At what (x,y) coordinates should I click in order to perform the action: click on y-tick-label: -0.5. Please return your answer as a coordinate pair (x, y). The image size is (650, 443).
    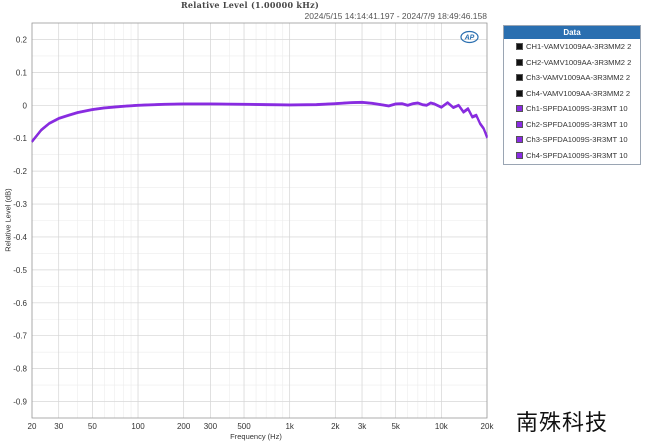
    Looking at the image, I should click on (20, 270).